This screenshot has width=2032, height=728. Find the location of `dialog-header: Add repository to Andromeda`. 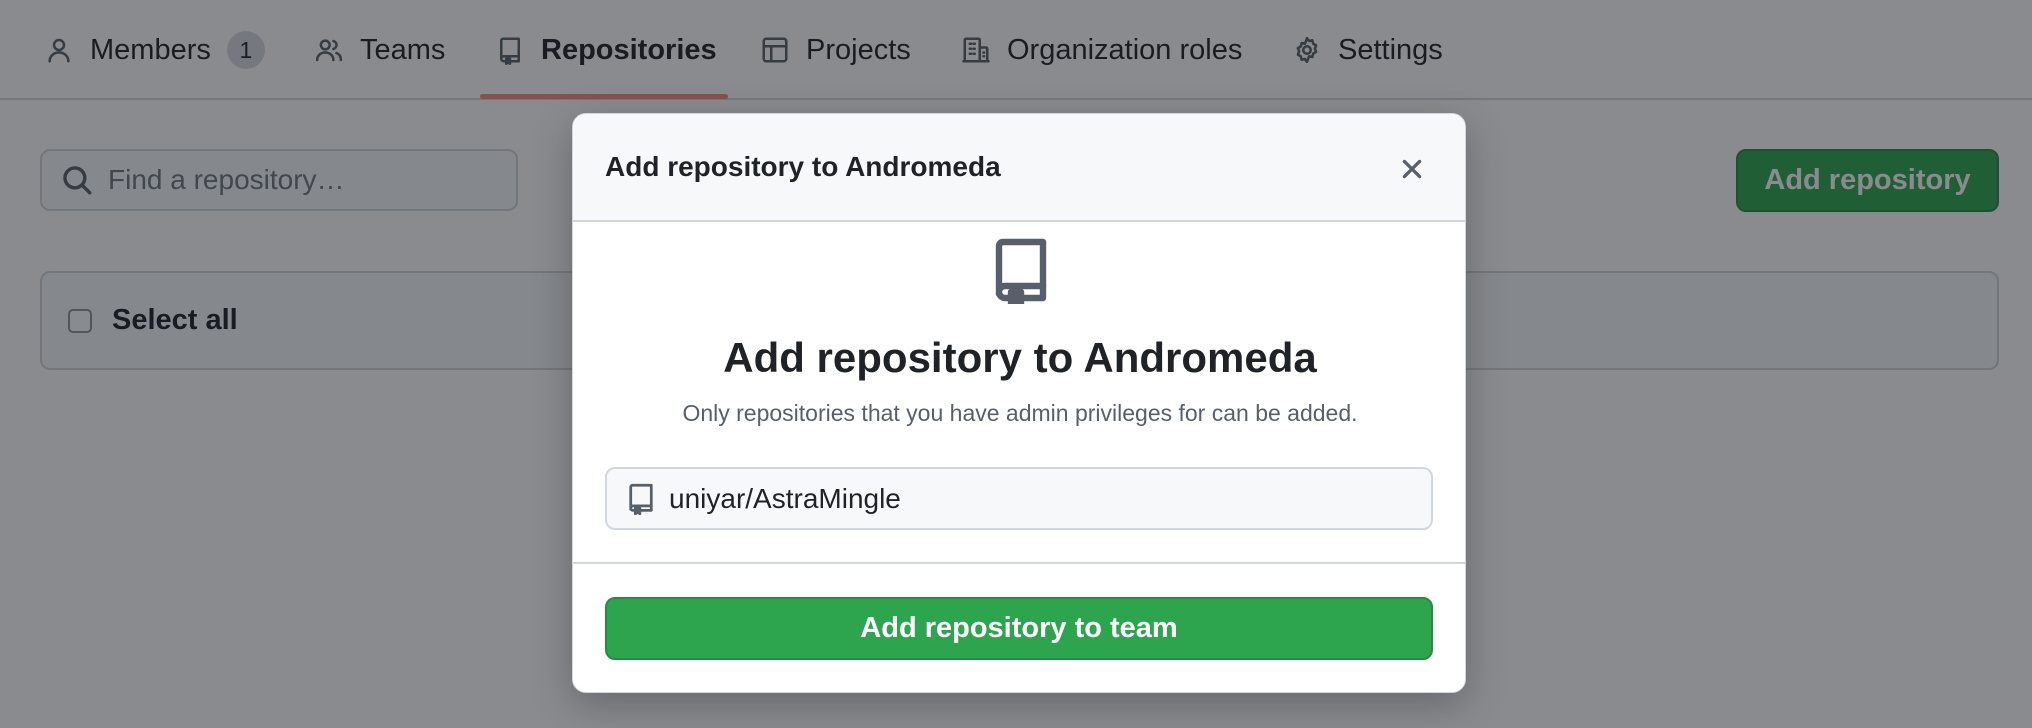

dialog-header: Add repository to Andromeda is located at coordinates (1019, 168).